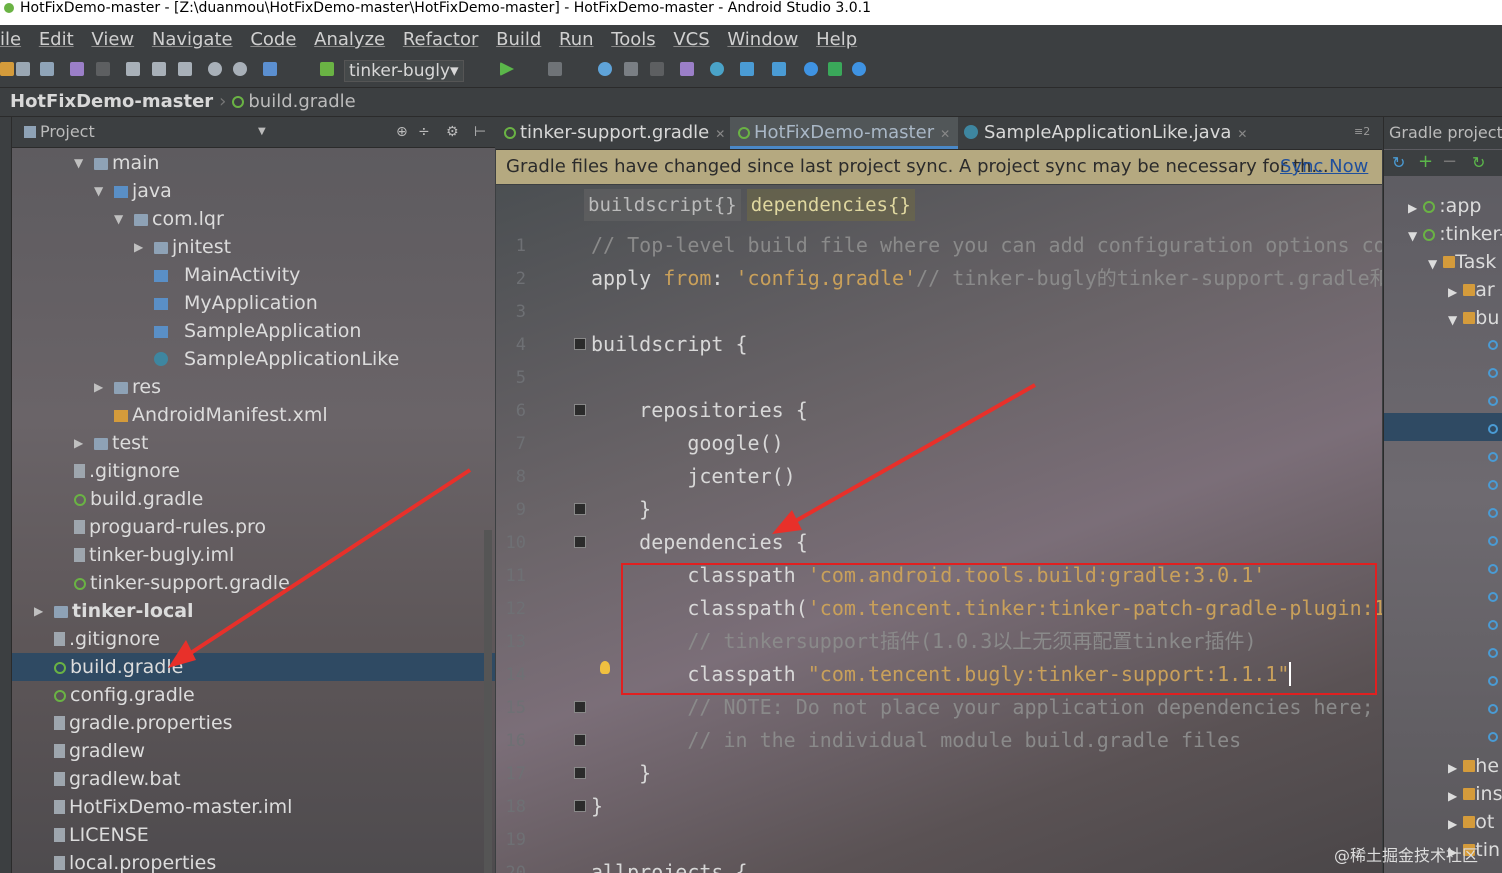  I want to click on tree-item-gitignore-module: .gitignore, so click(253, 471).